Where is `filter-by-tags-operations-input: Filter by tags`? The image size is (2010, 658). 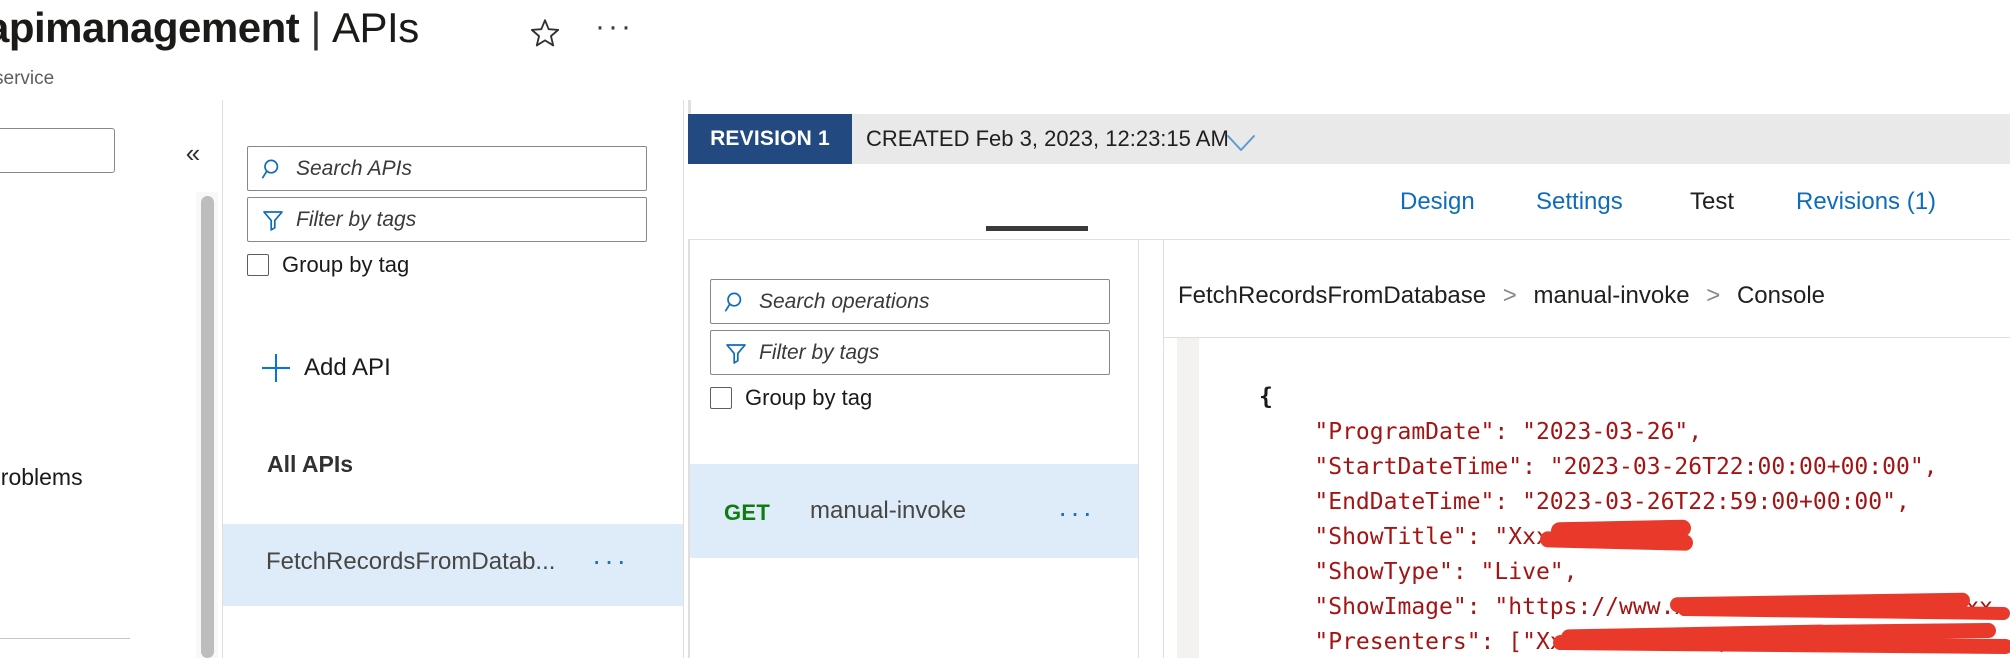 filter-by-tags-operations-input: Filter by tags is located at coordinates (910, 352).